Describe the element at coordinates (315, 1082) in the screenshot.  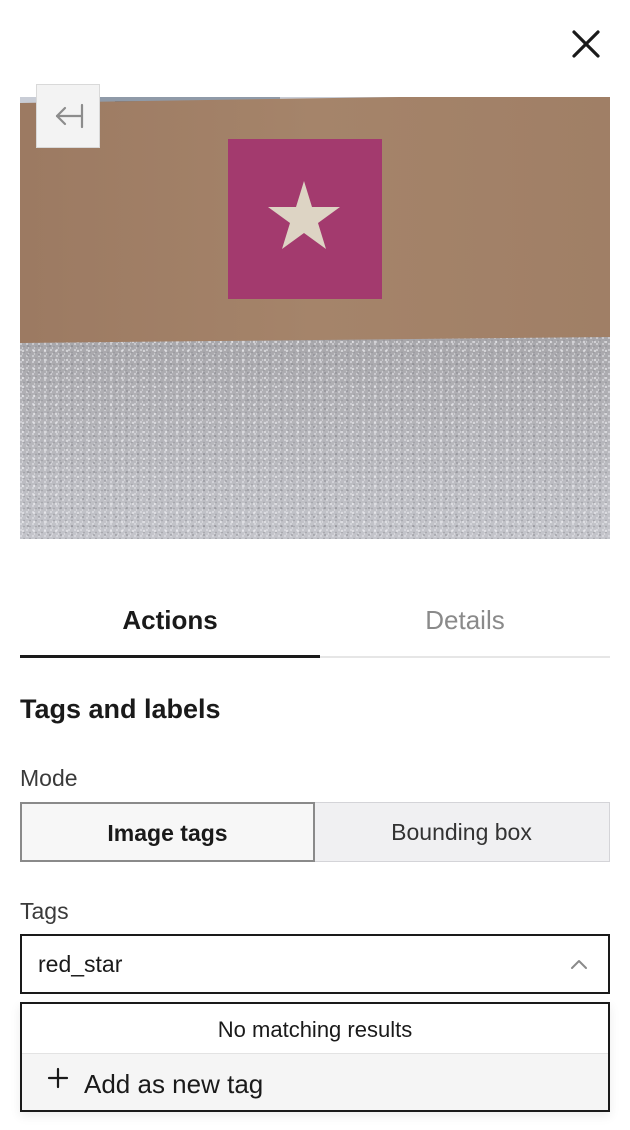
I see `add-new-tag-option: Add as new tag` at that location.